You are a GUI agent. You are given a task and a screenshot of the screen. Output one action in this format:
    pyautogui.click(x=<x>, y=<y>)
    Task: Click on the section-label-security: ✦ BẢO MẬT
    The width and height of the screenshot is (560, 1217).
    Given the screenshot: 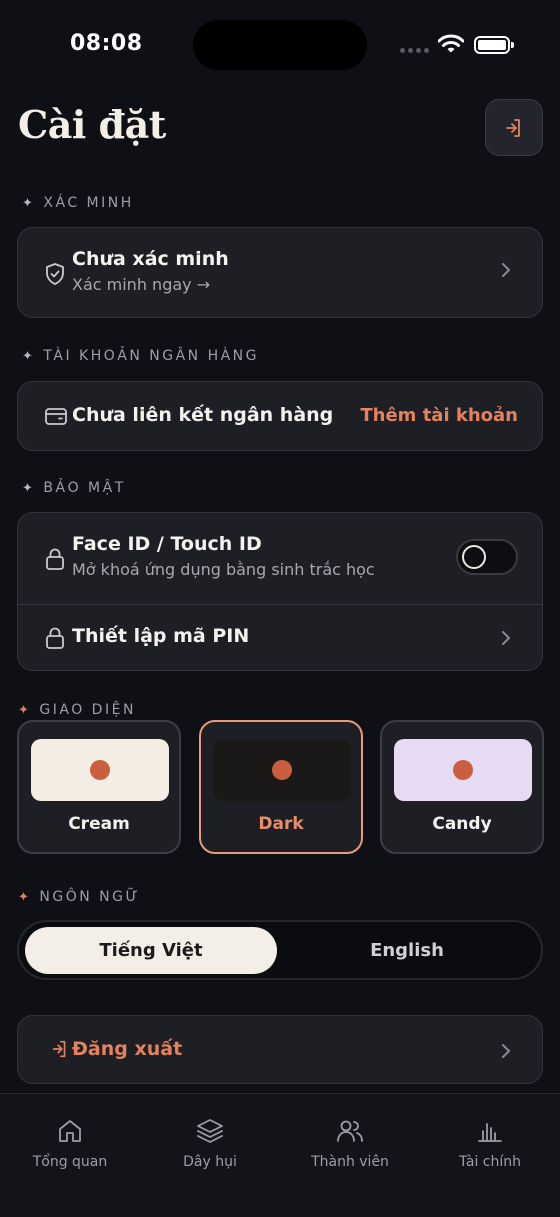 What is the action you would take?
    pyautogui.click(x=74, y=488)
    